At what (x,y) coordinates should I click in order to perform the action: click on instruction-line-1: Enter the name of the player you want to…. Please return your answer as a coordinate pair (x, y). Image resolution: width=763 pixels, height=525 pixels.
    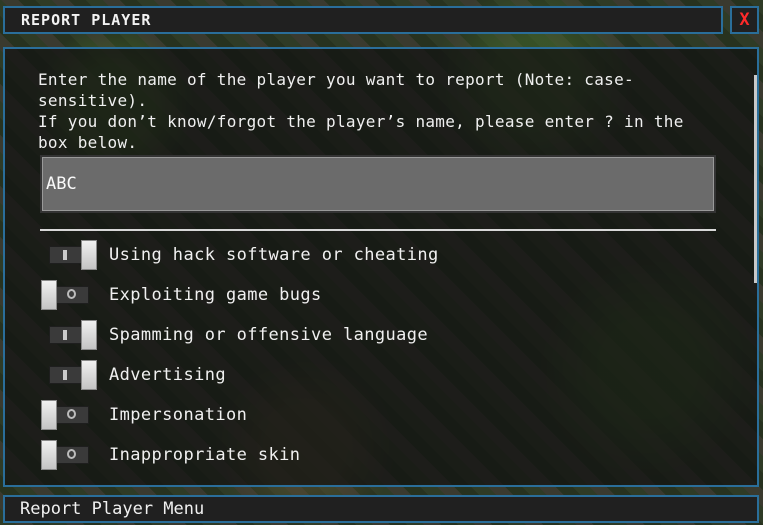
    Looking at the image, I should click on (336, 90).